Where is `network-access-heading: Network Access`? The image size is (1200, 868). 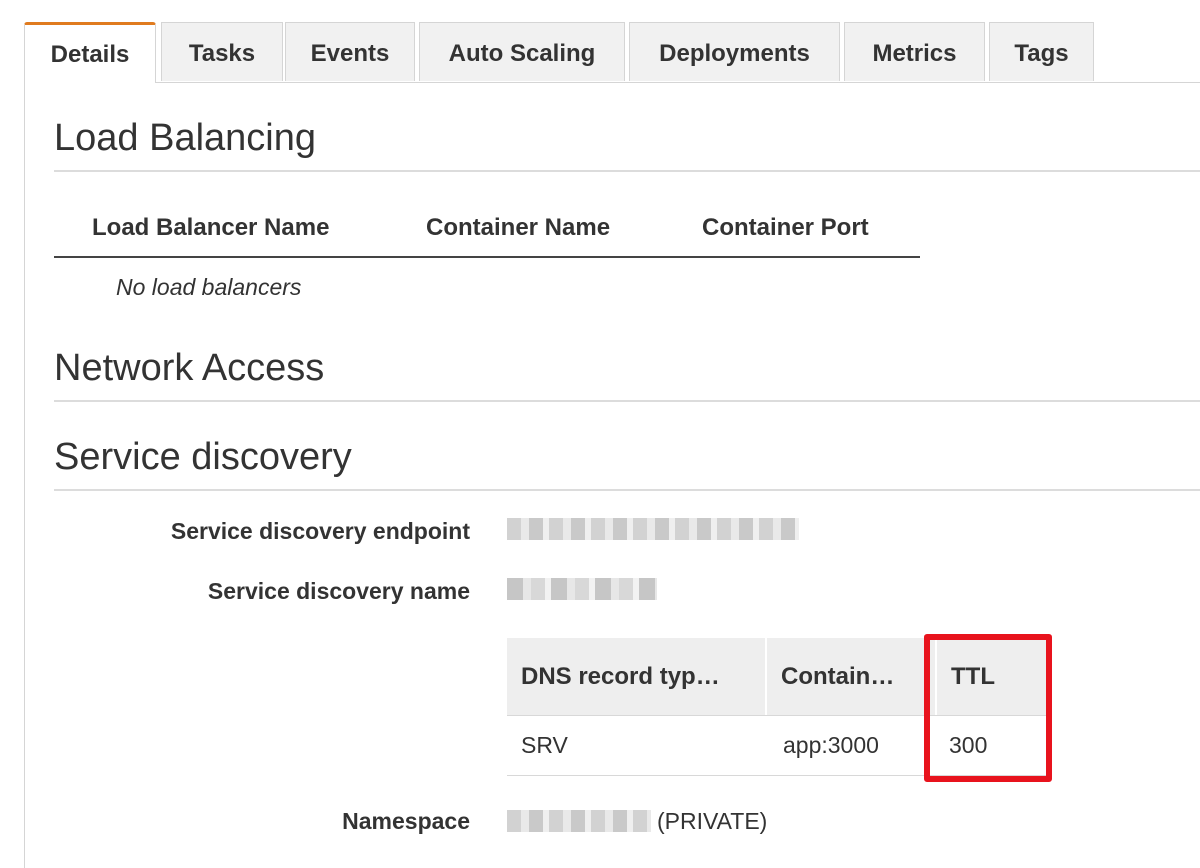
network-access-heading: Network Access is located at coordinates (189, 368).